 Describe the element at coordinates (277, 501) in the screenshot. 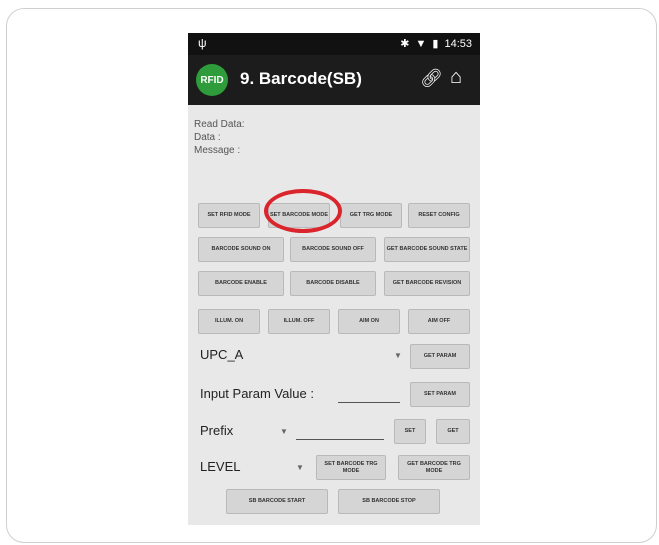

I see `sb-barcode-start-button: SB BARCODE START` at that location.